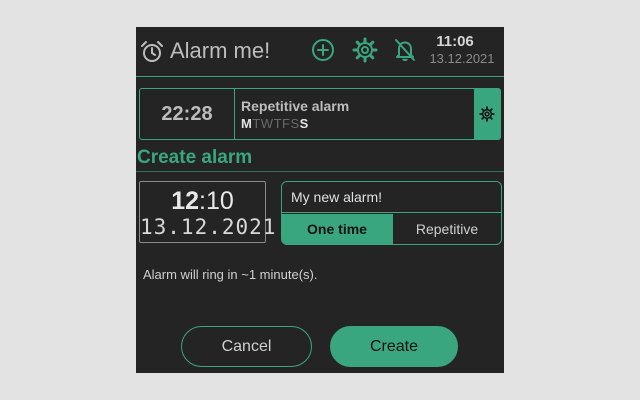 This screenshot has height=400, width=640. Describe the element at coordinates (337, 229) in the screenshot. I see `mode-one-time-toggle: One time` at that location.